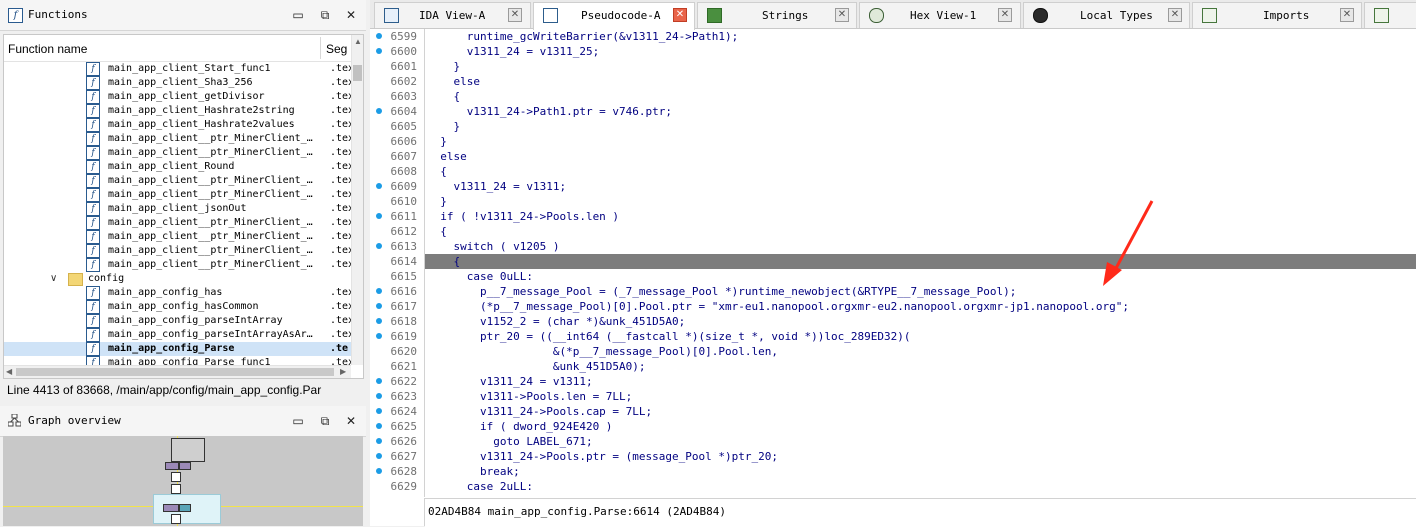 The height and width of the screenshot is (527, 1416). I want to click on horizontal-scrollbar: ◀ ▶, so click(177, 371).